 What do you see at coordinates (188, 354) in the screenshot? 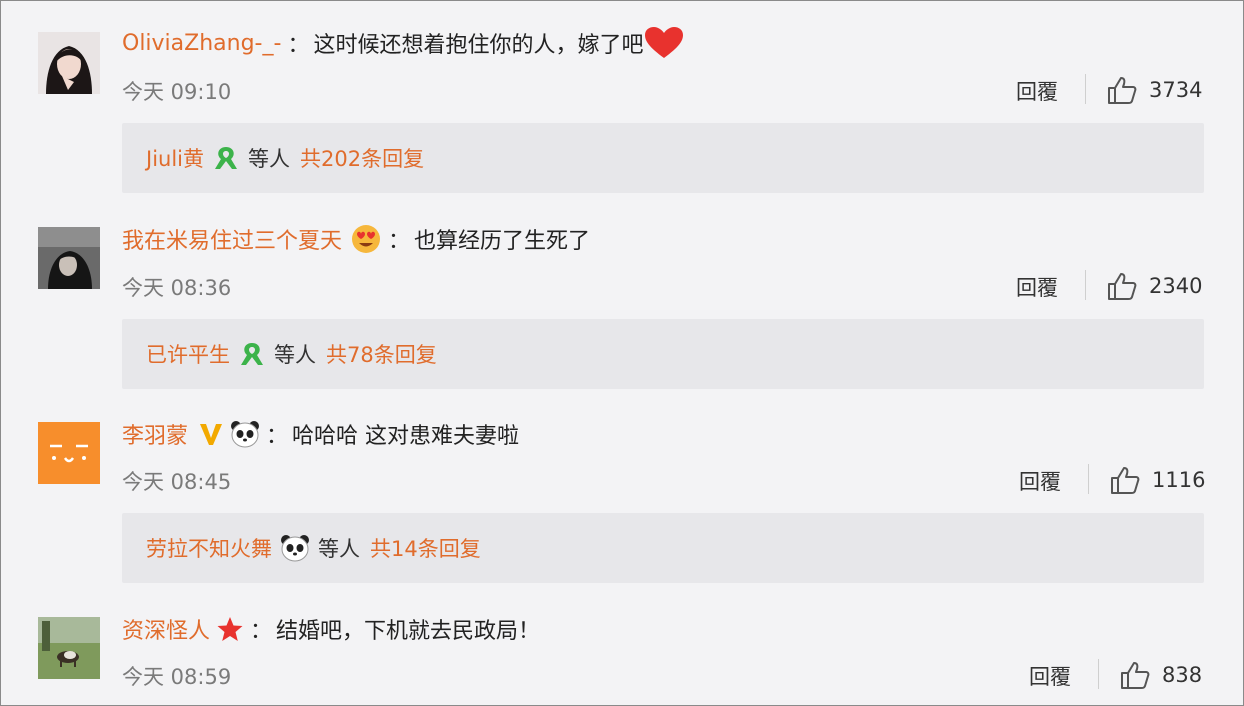
I see `reply-username: 已许平生` at bounding box center [188, 354].